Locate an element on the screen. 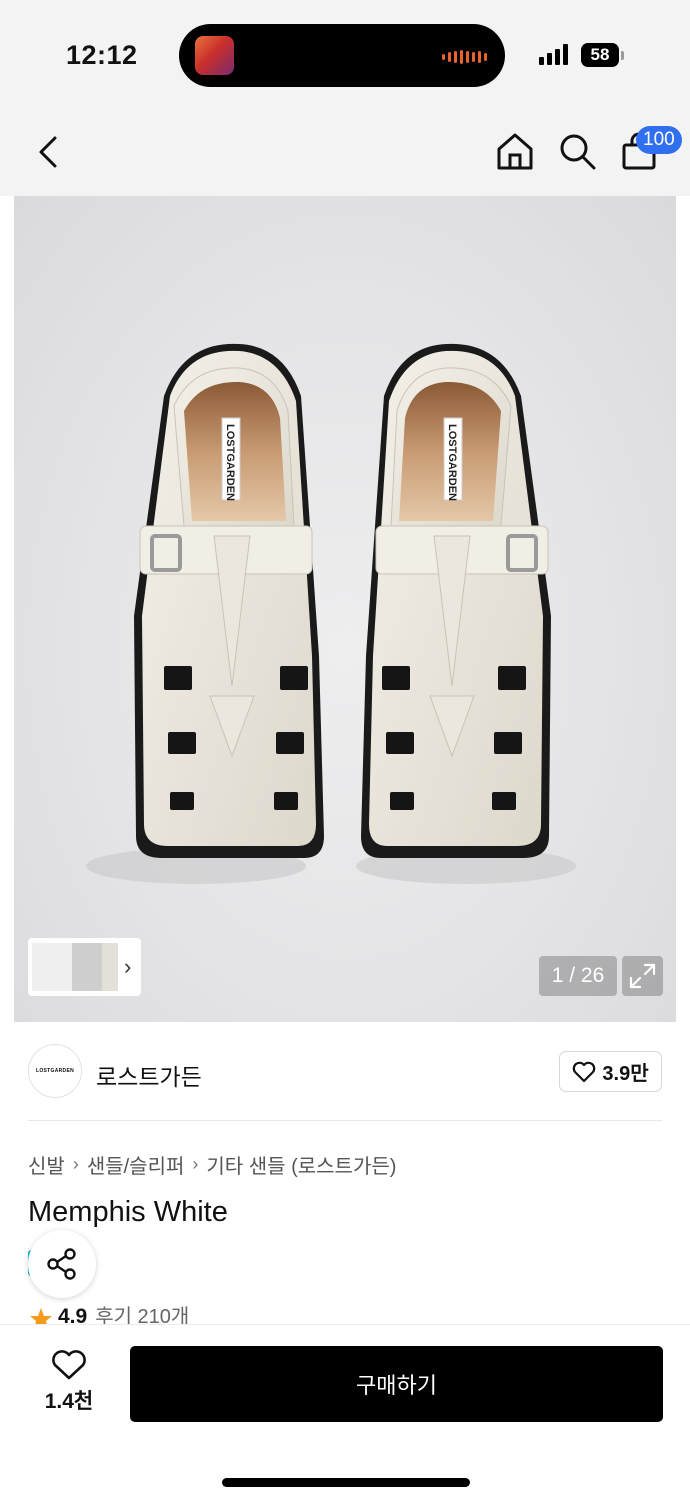 The image size is (690, 1500). thumbnail-strip-button: › is located at coordinates (84, 967).